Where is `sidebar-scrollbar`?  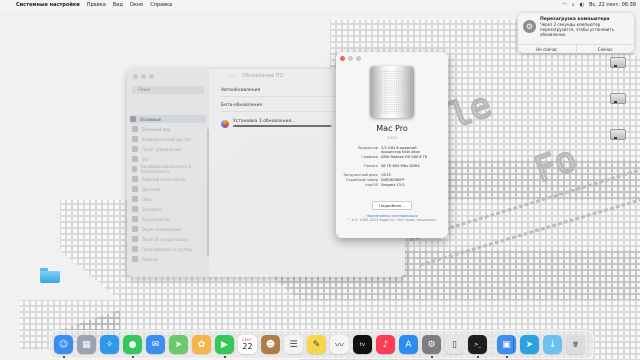 sidebar-scrollbar is located at coordinates (208, 193).